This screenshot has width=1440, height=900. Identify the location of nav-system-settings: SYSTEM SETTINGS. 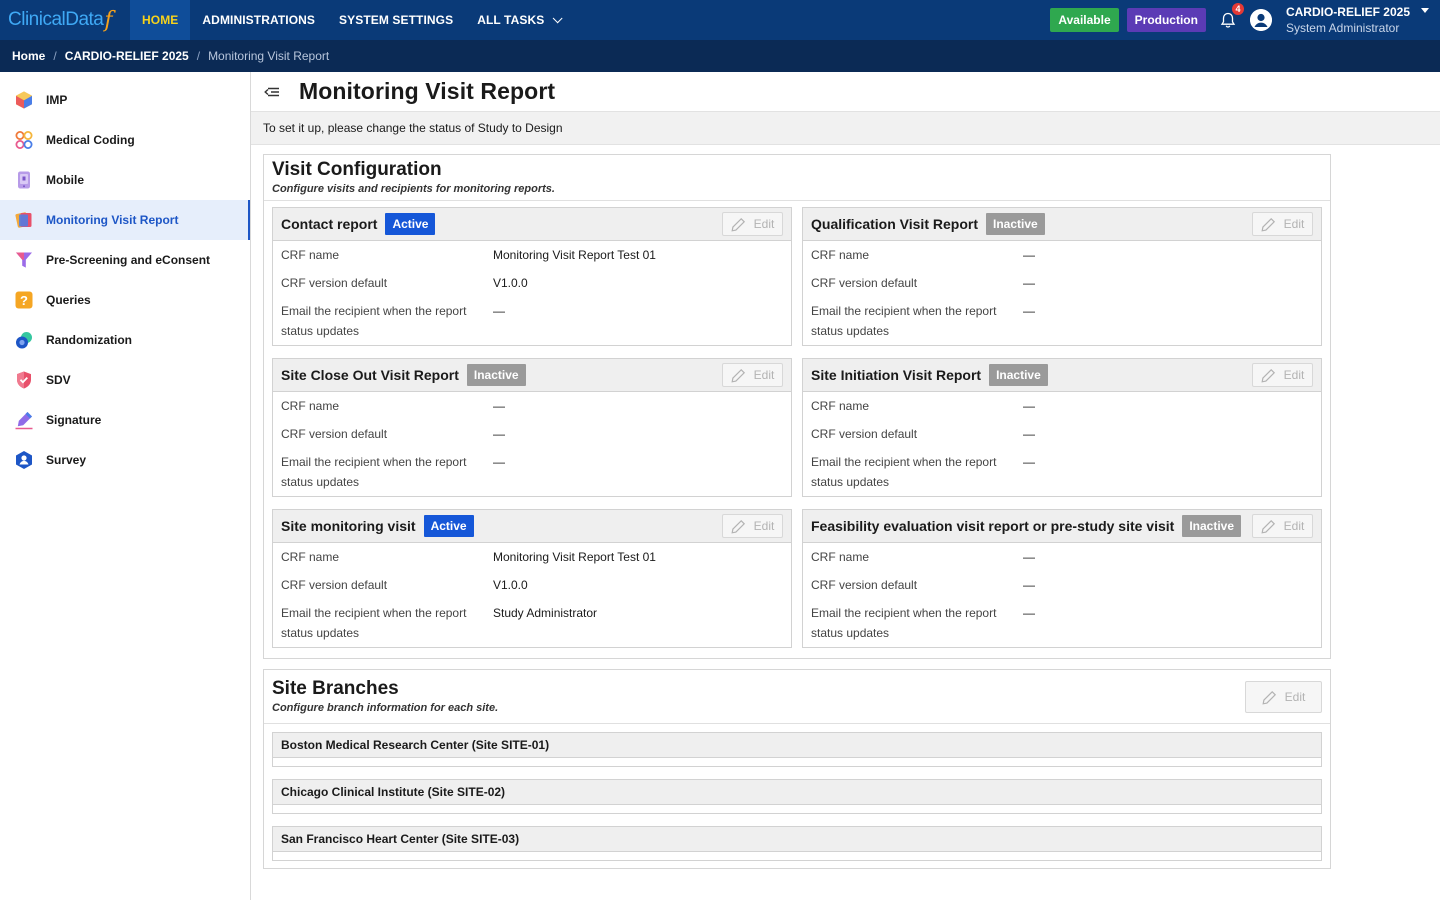
(396, 20).